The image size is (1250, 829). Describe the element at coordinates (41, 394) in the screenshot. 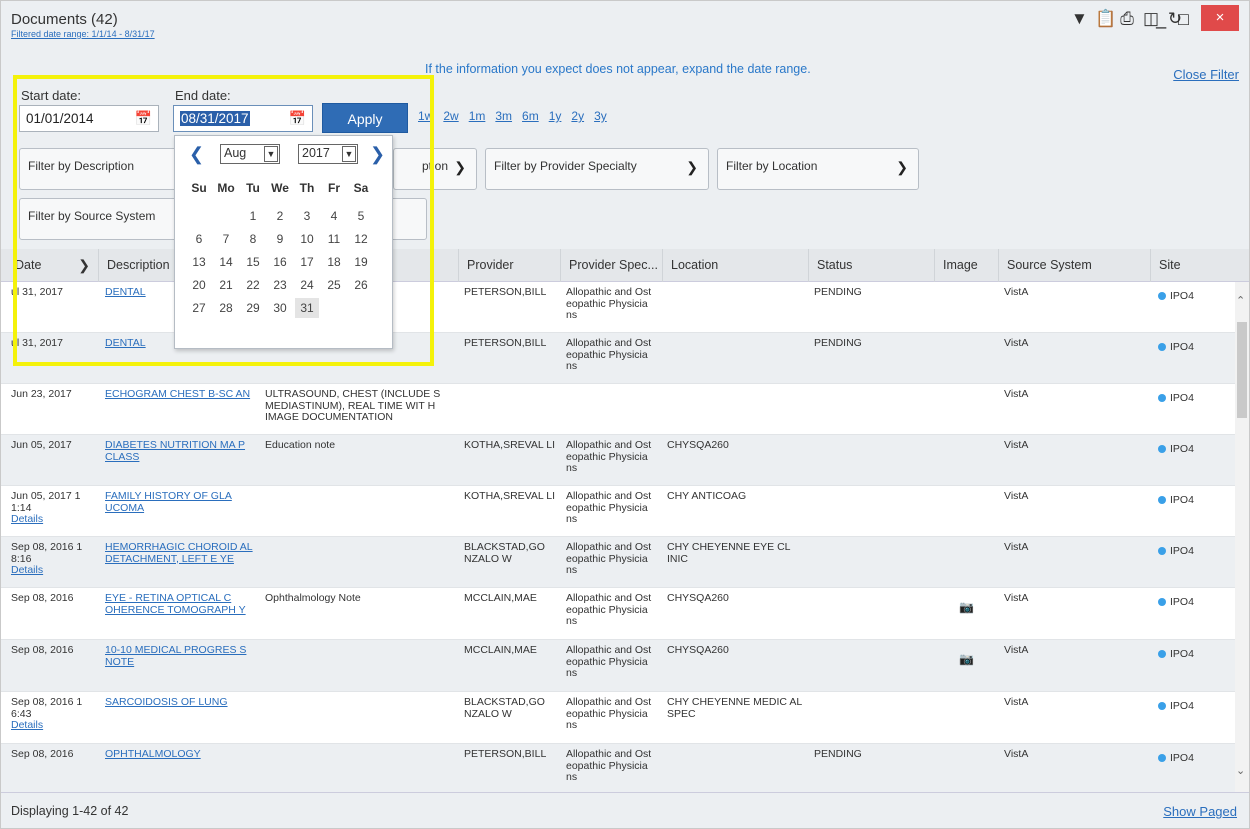

I see `date-value: Jun 23, 2017` at that location.